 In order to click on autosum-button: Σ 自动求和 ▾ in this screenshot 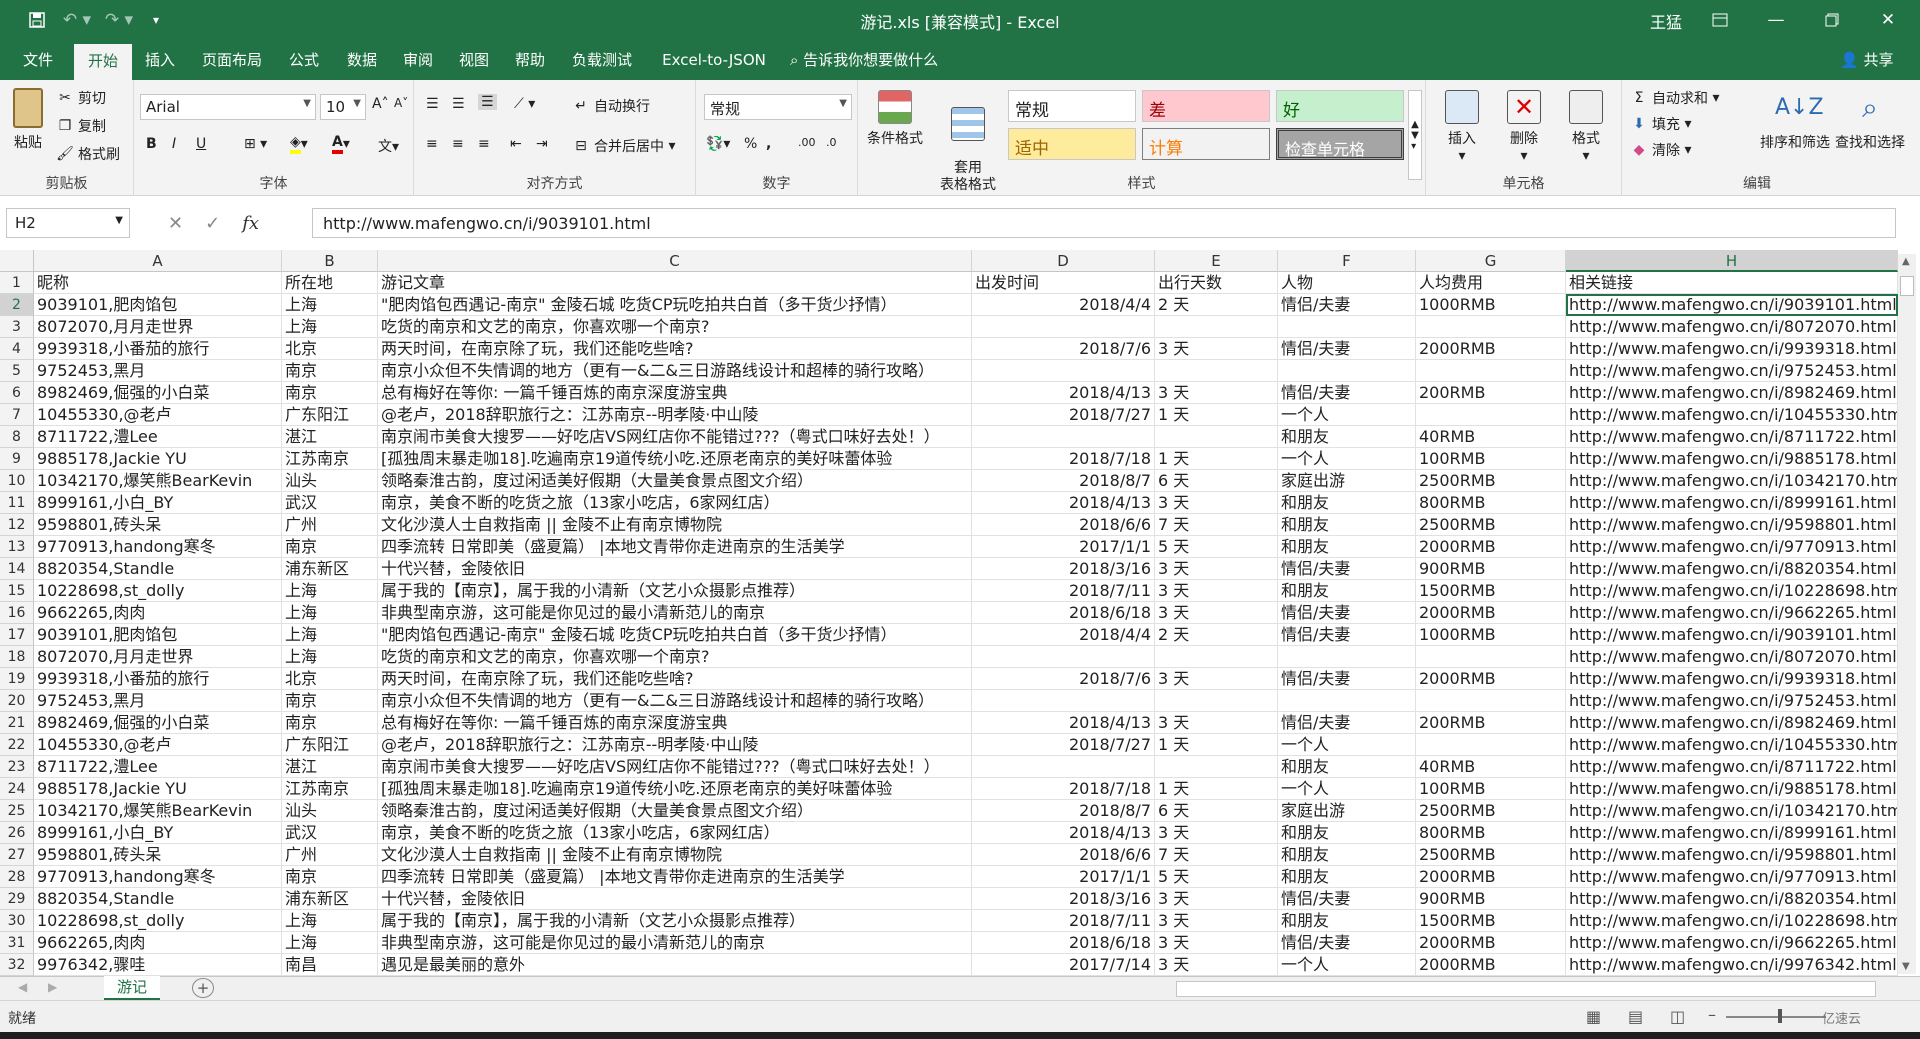, I will do `click(1675, 98)`.